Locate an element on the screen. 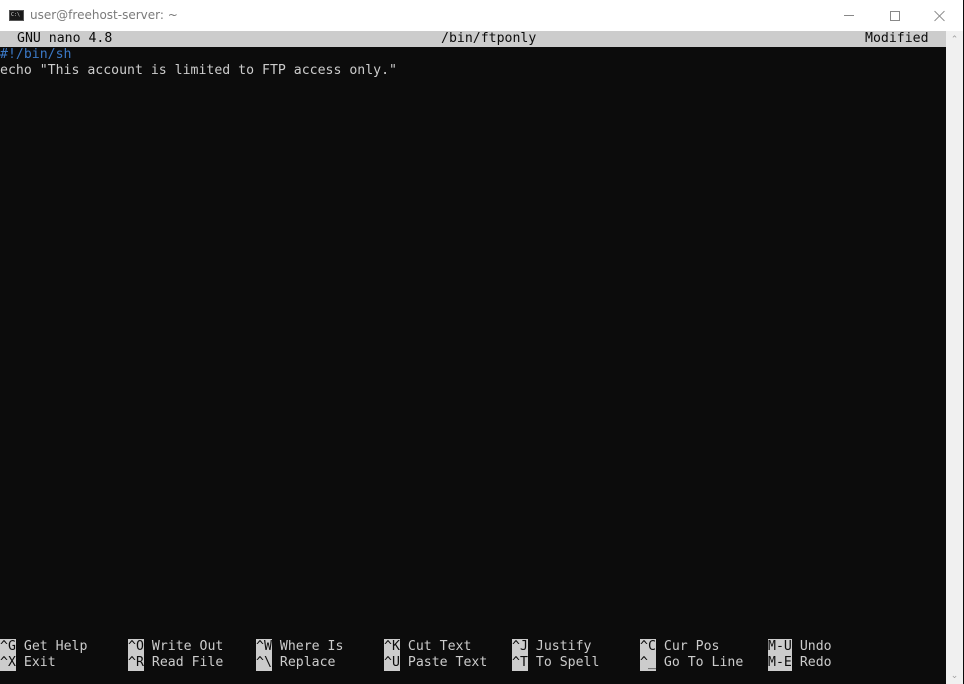 This screenshot has width=964, height=684. shortcut-undo: M-U Undo is located at coordinates (800, 647).